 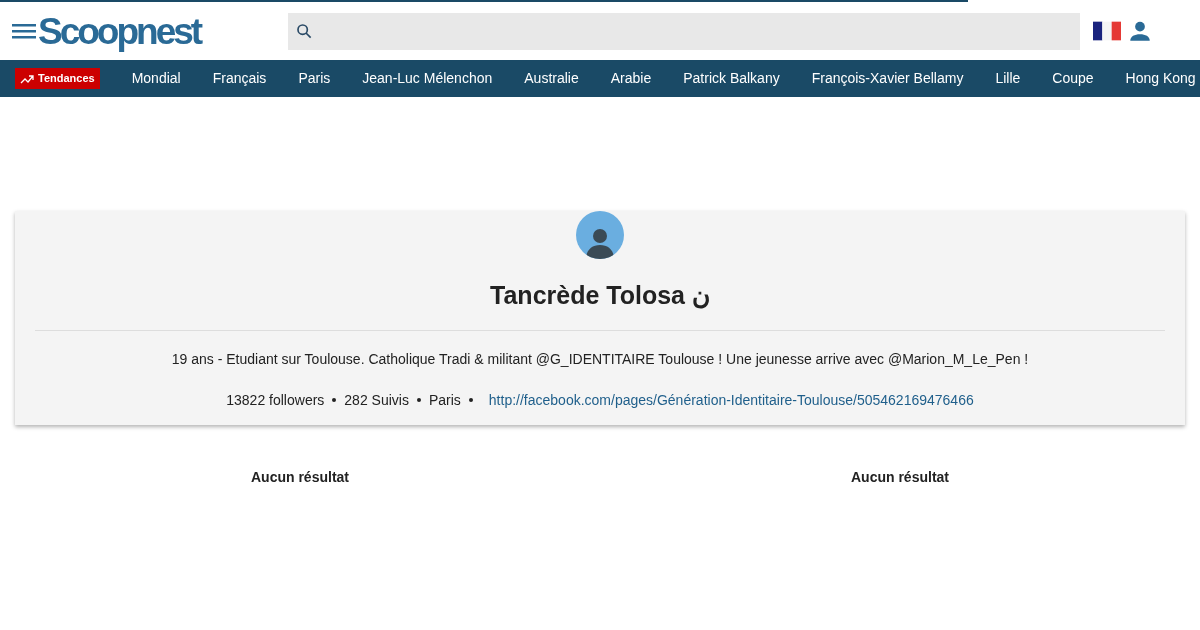 I want to click on profile-stat: 282 Suivis, so click(x=376, y=400).